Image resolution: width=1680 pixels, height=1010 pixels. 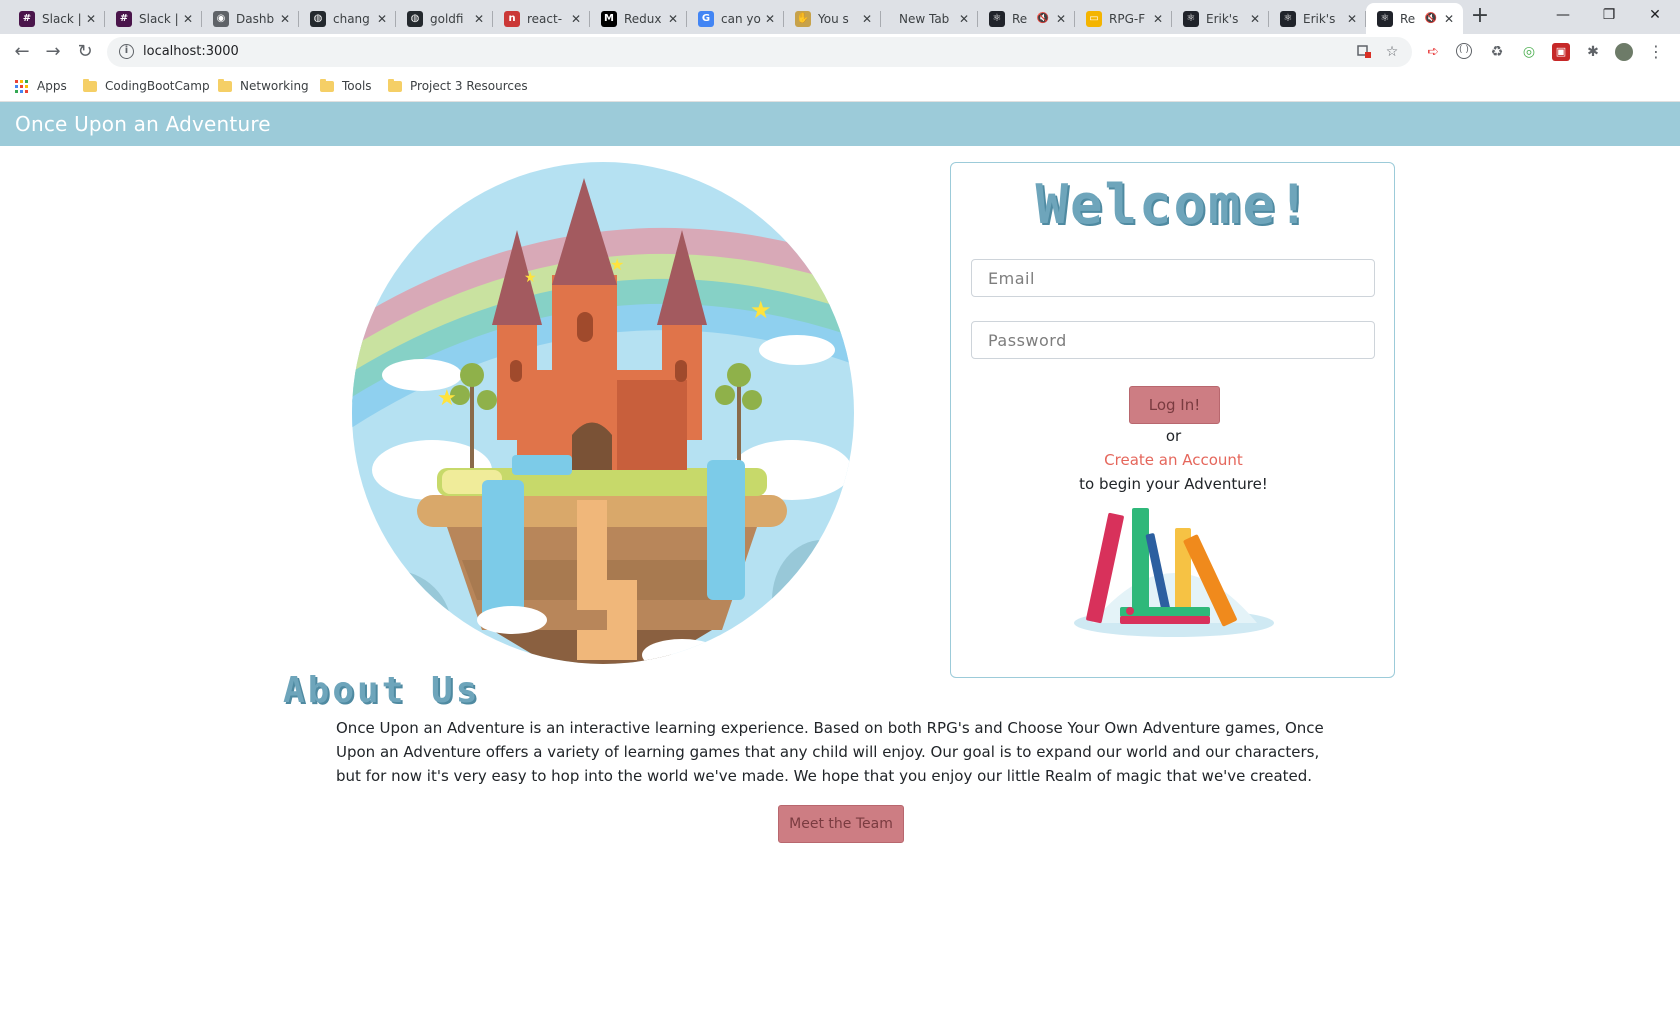 What do you see at coordinates (1624, 52) in the screenshot?
I see `profile-avatar` at bounding box center [1624, 52].